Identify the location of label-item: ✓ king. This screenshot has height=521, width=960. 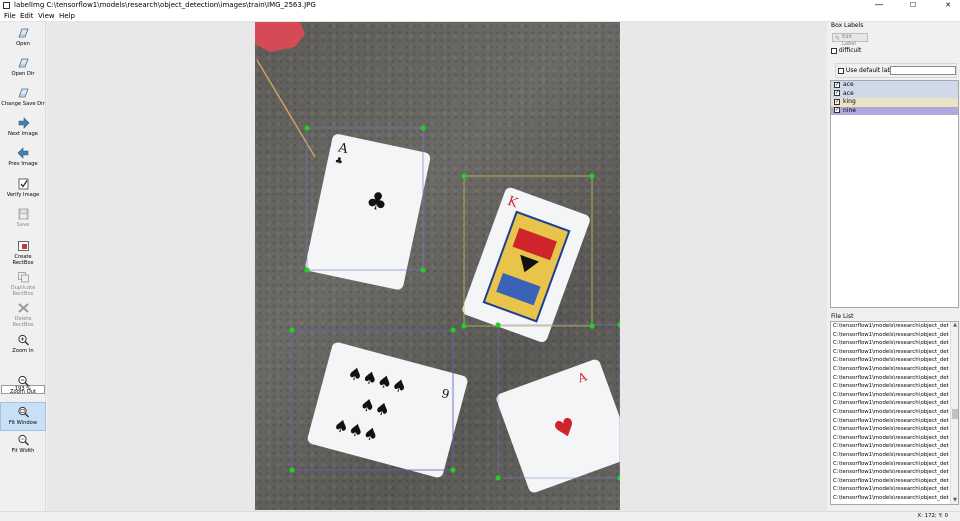
(894, 102).